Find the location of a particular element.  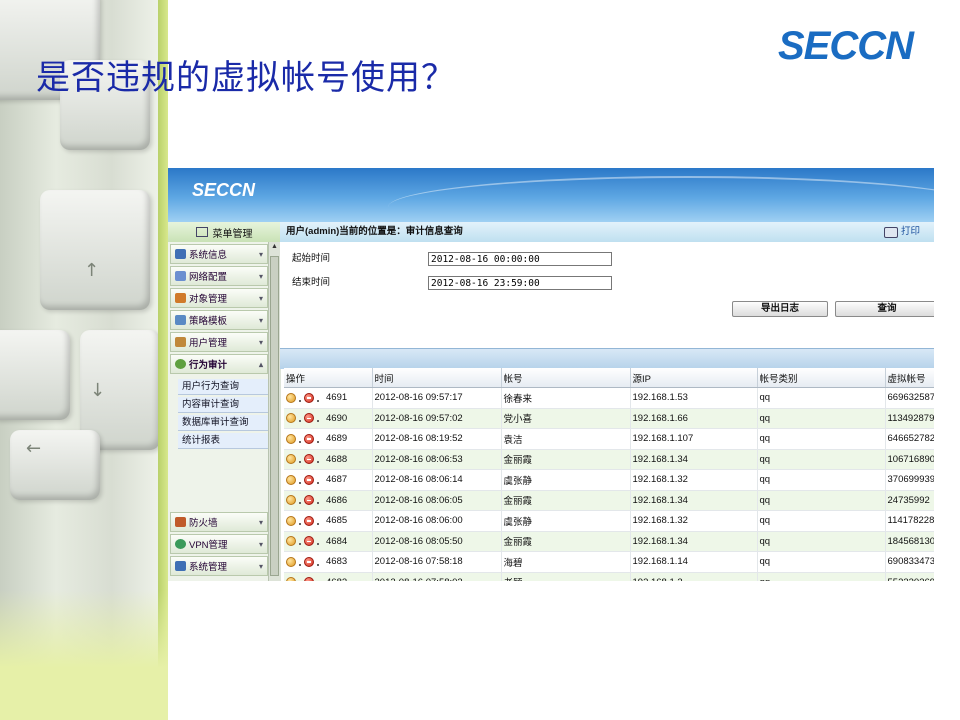

column-header: 源IP is located at coordinates (694, 378).